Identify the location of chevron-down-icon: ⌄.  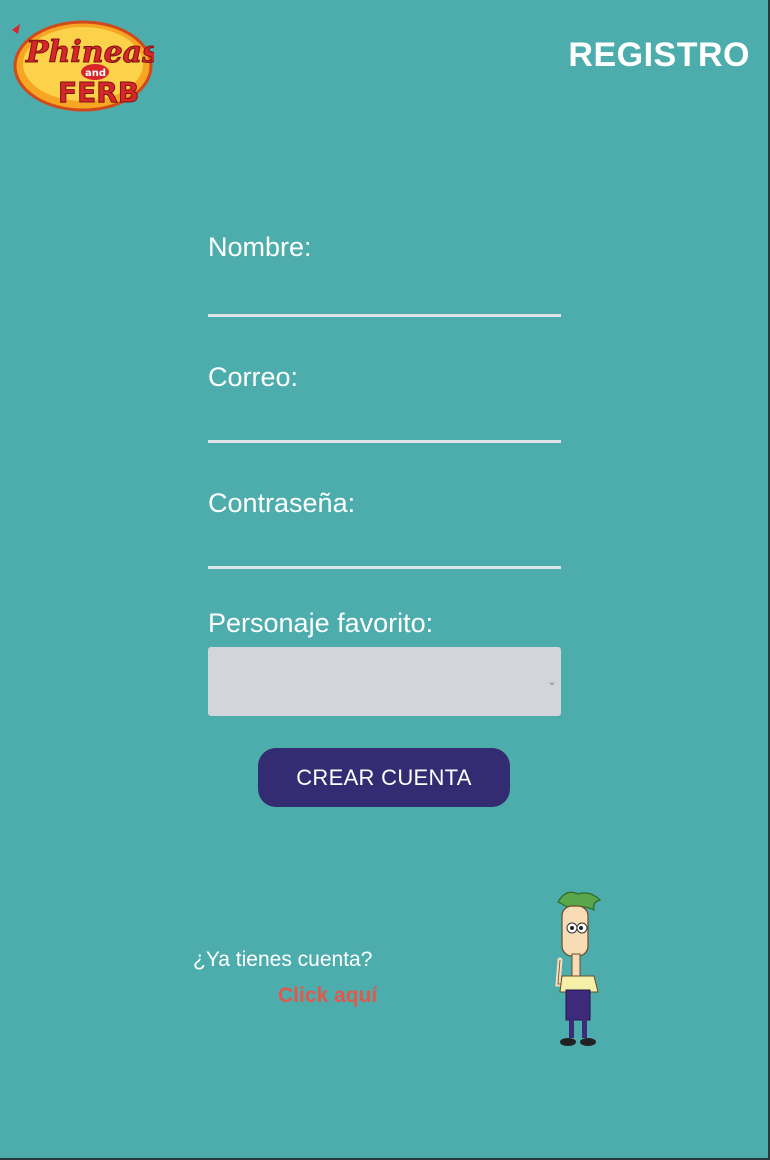
(551, 681).